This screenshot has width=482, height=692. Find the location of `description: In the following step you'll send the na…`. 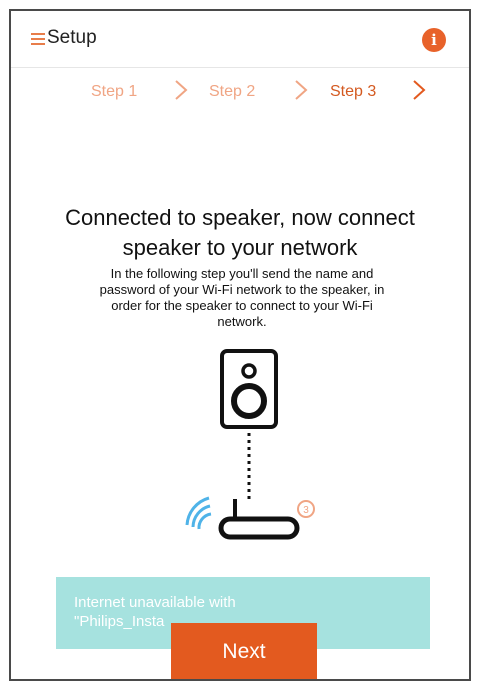

description: In the following step you'll send the na… is located at coordinates (242, 298).